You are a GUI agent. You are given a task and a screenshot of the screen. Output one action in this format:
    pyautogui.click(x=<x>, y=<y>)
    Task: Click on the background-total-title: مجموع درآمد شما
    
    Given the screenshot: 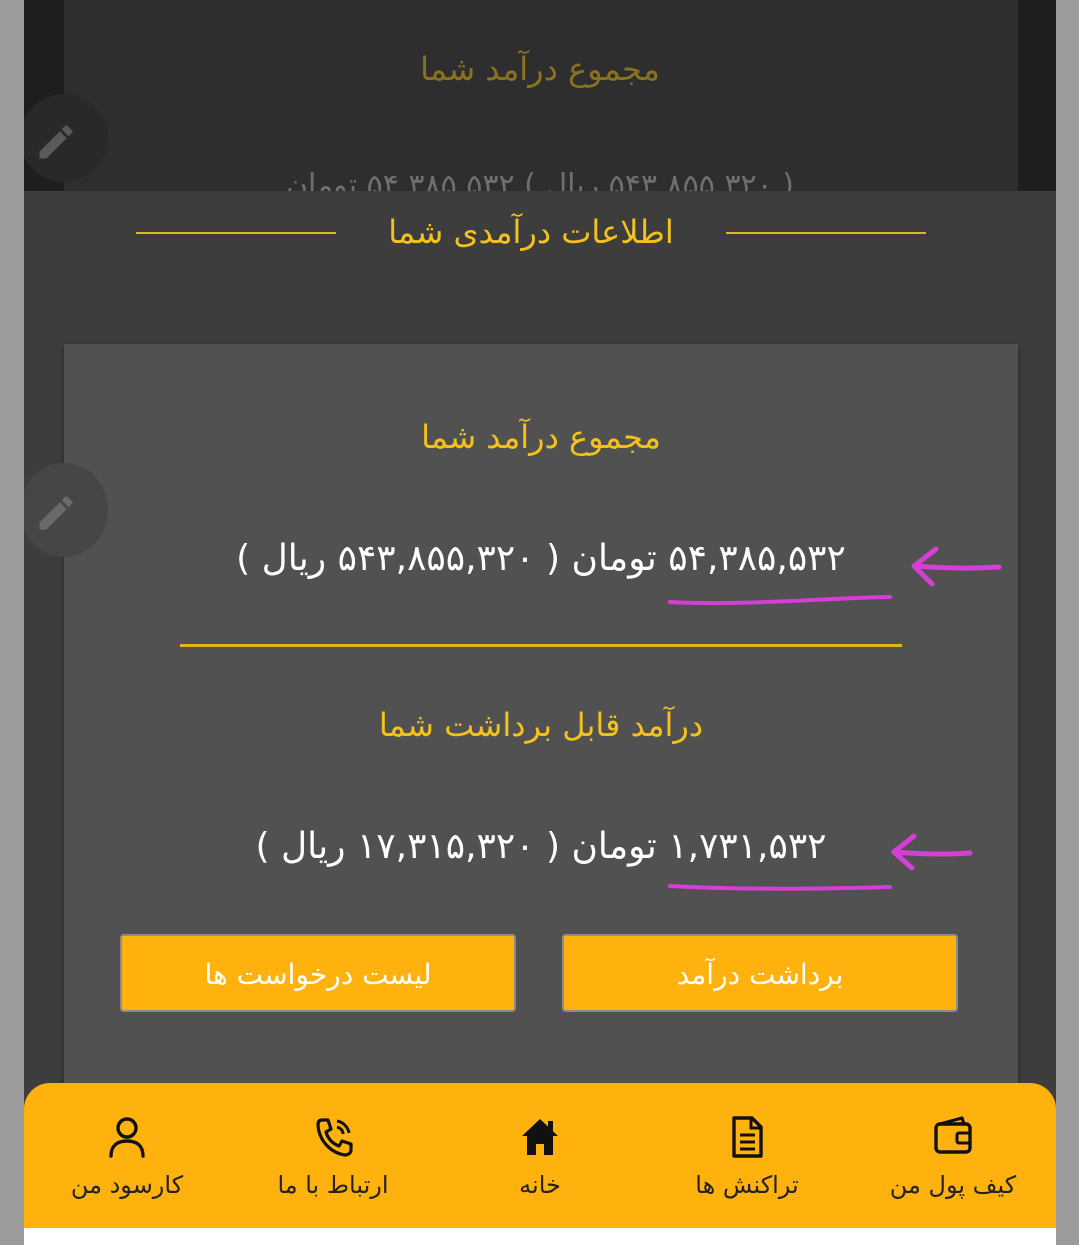 What is the action you would take?
    pyautogui.click(x=540, y=69)
    